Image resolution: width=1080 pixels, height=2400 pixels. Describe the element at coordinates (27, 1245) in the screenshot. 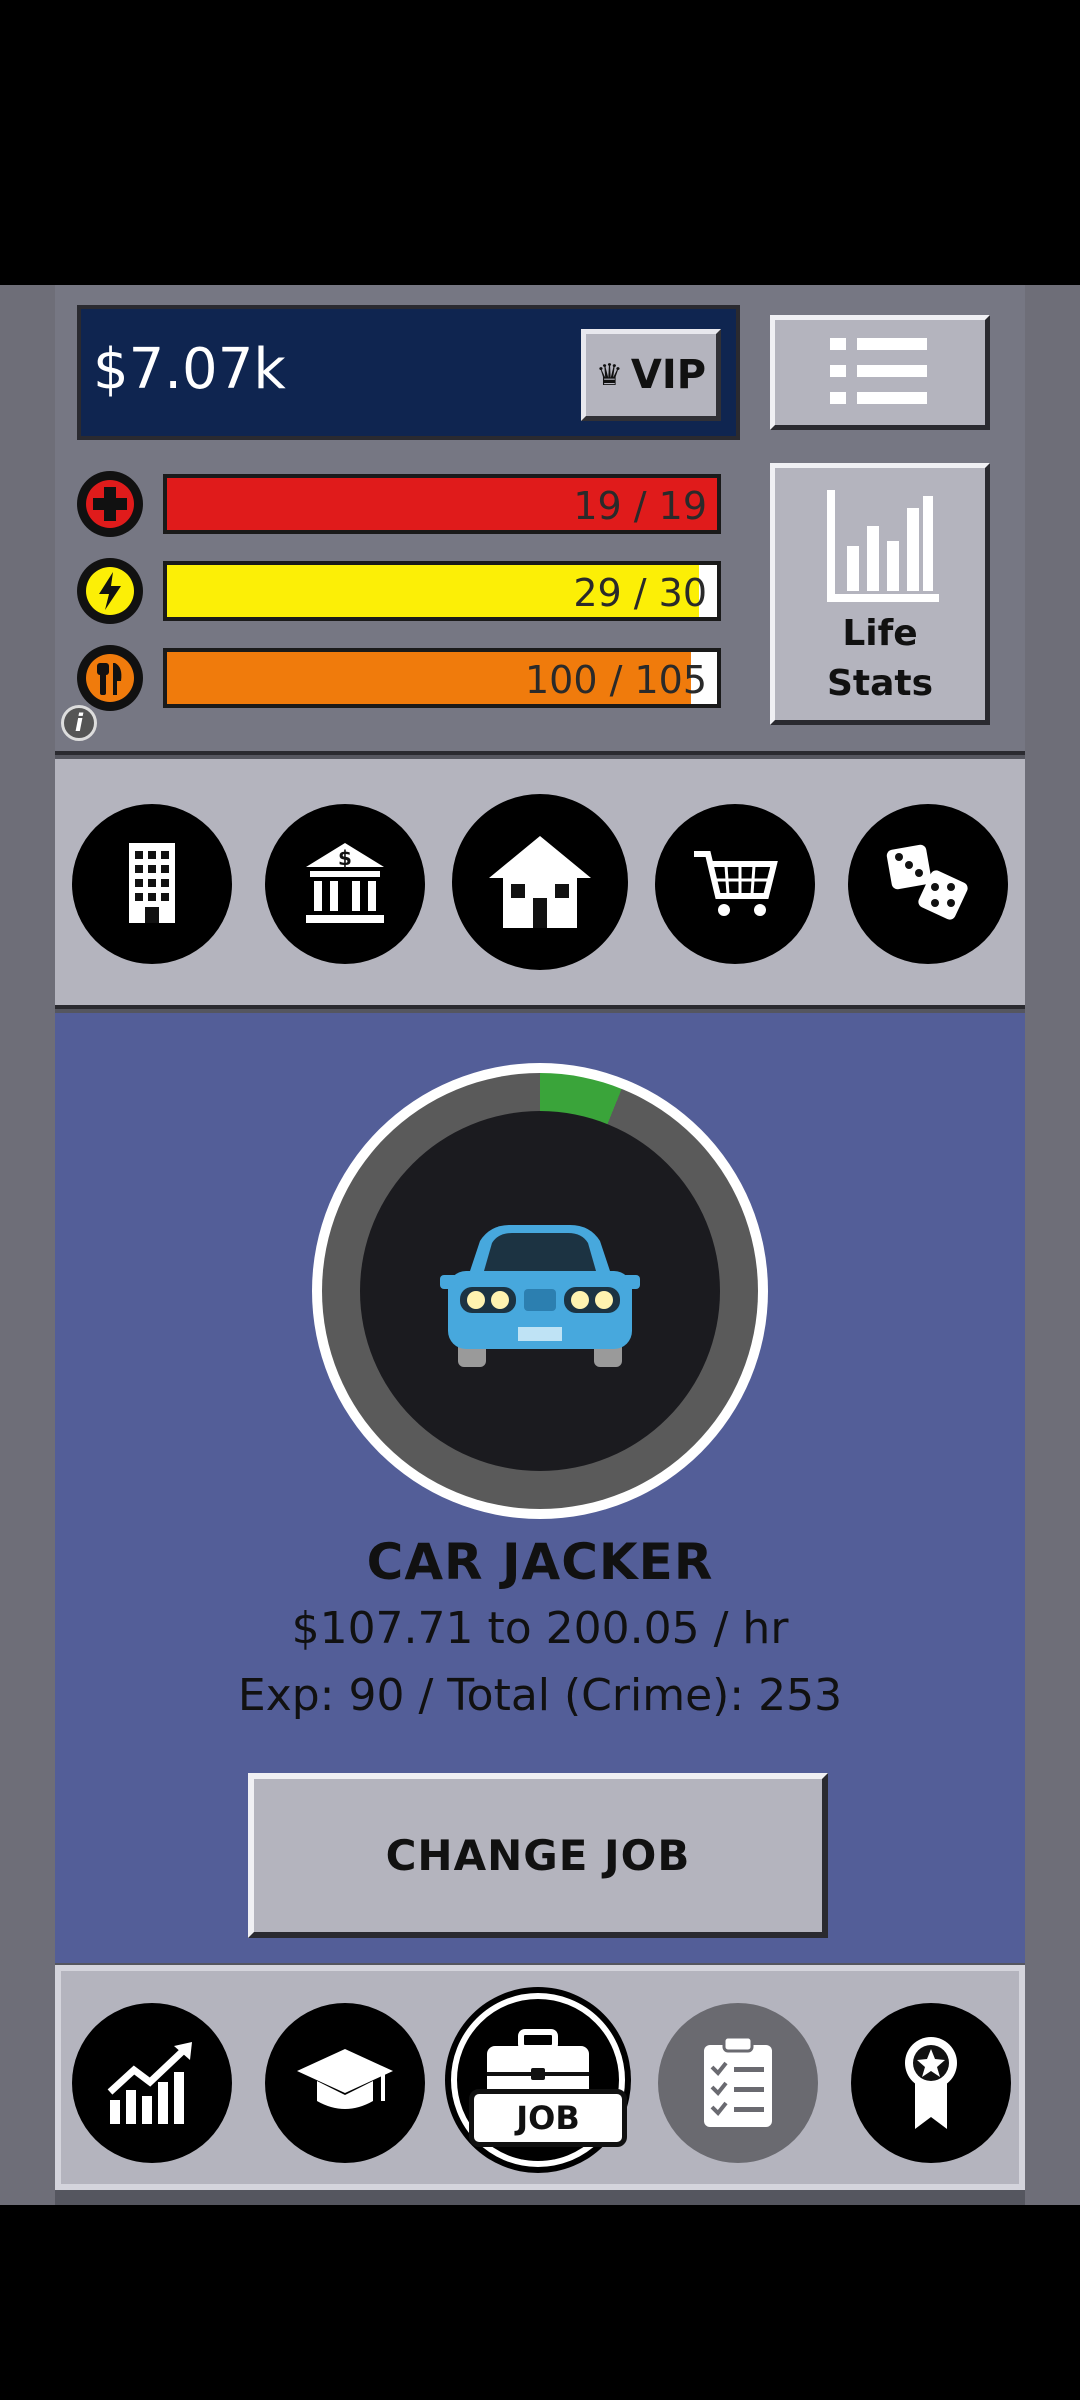

I see `left-margin` at that location.